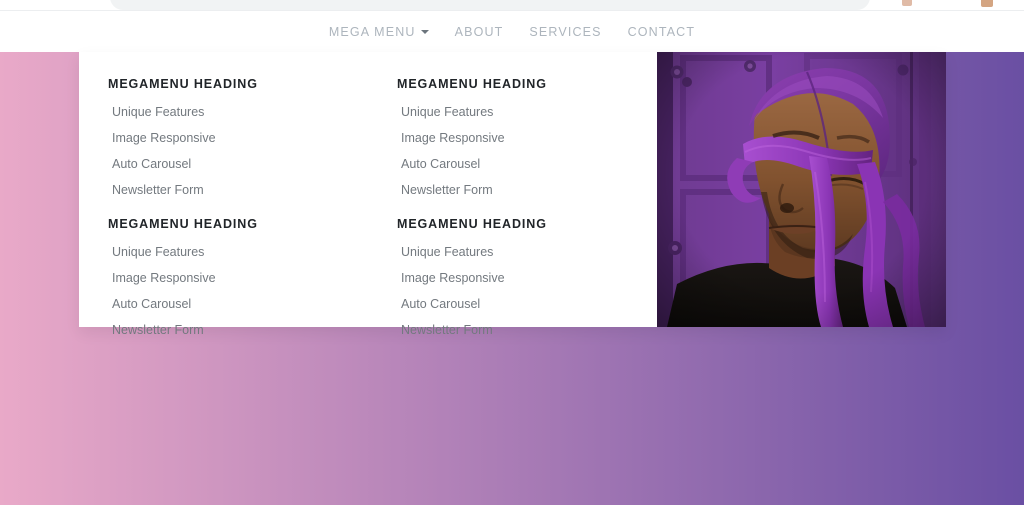 The height and width of the screenshot is (505, 1024). I want to click on nav-item-services: SERVICES, so click(565, 32).